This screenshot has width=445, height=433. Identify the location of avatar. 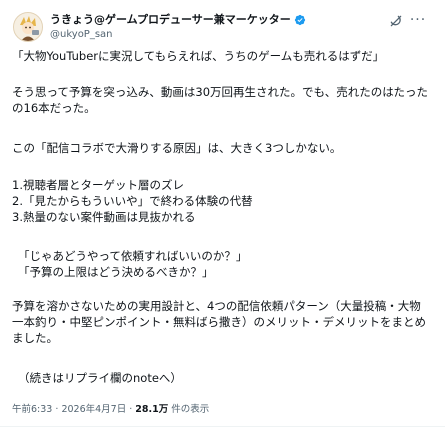
(28, 27).